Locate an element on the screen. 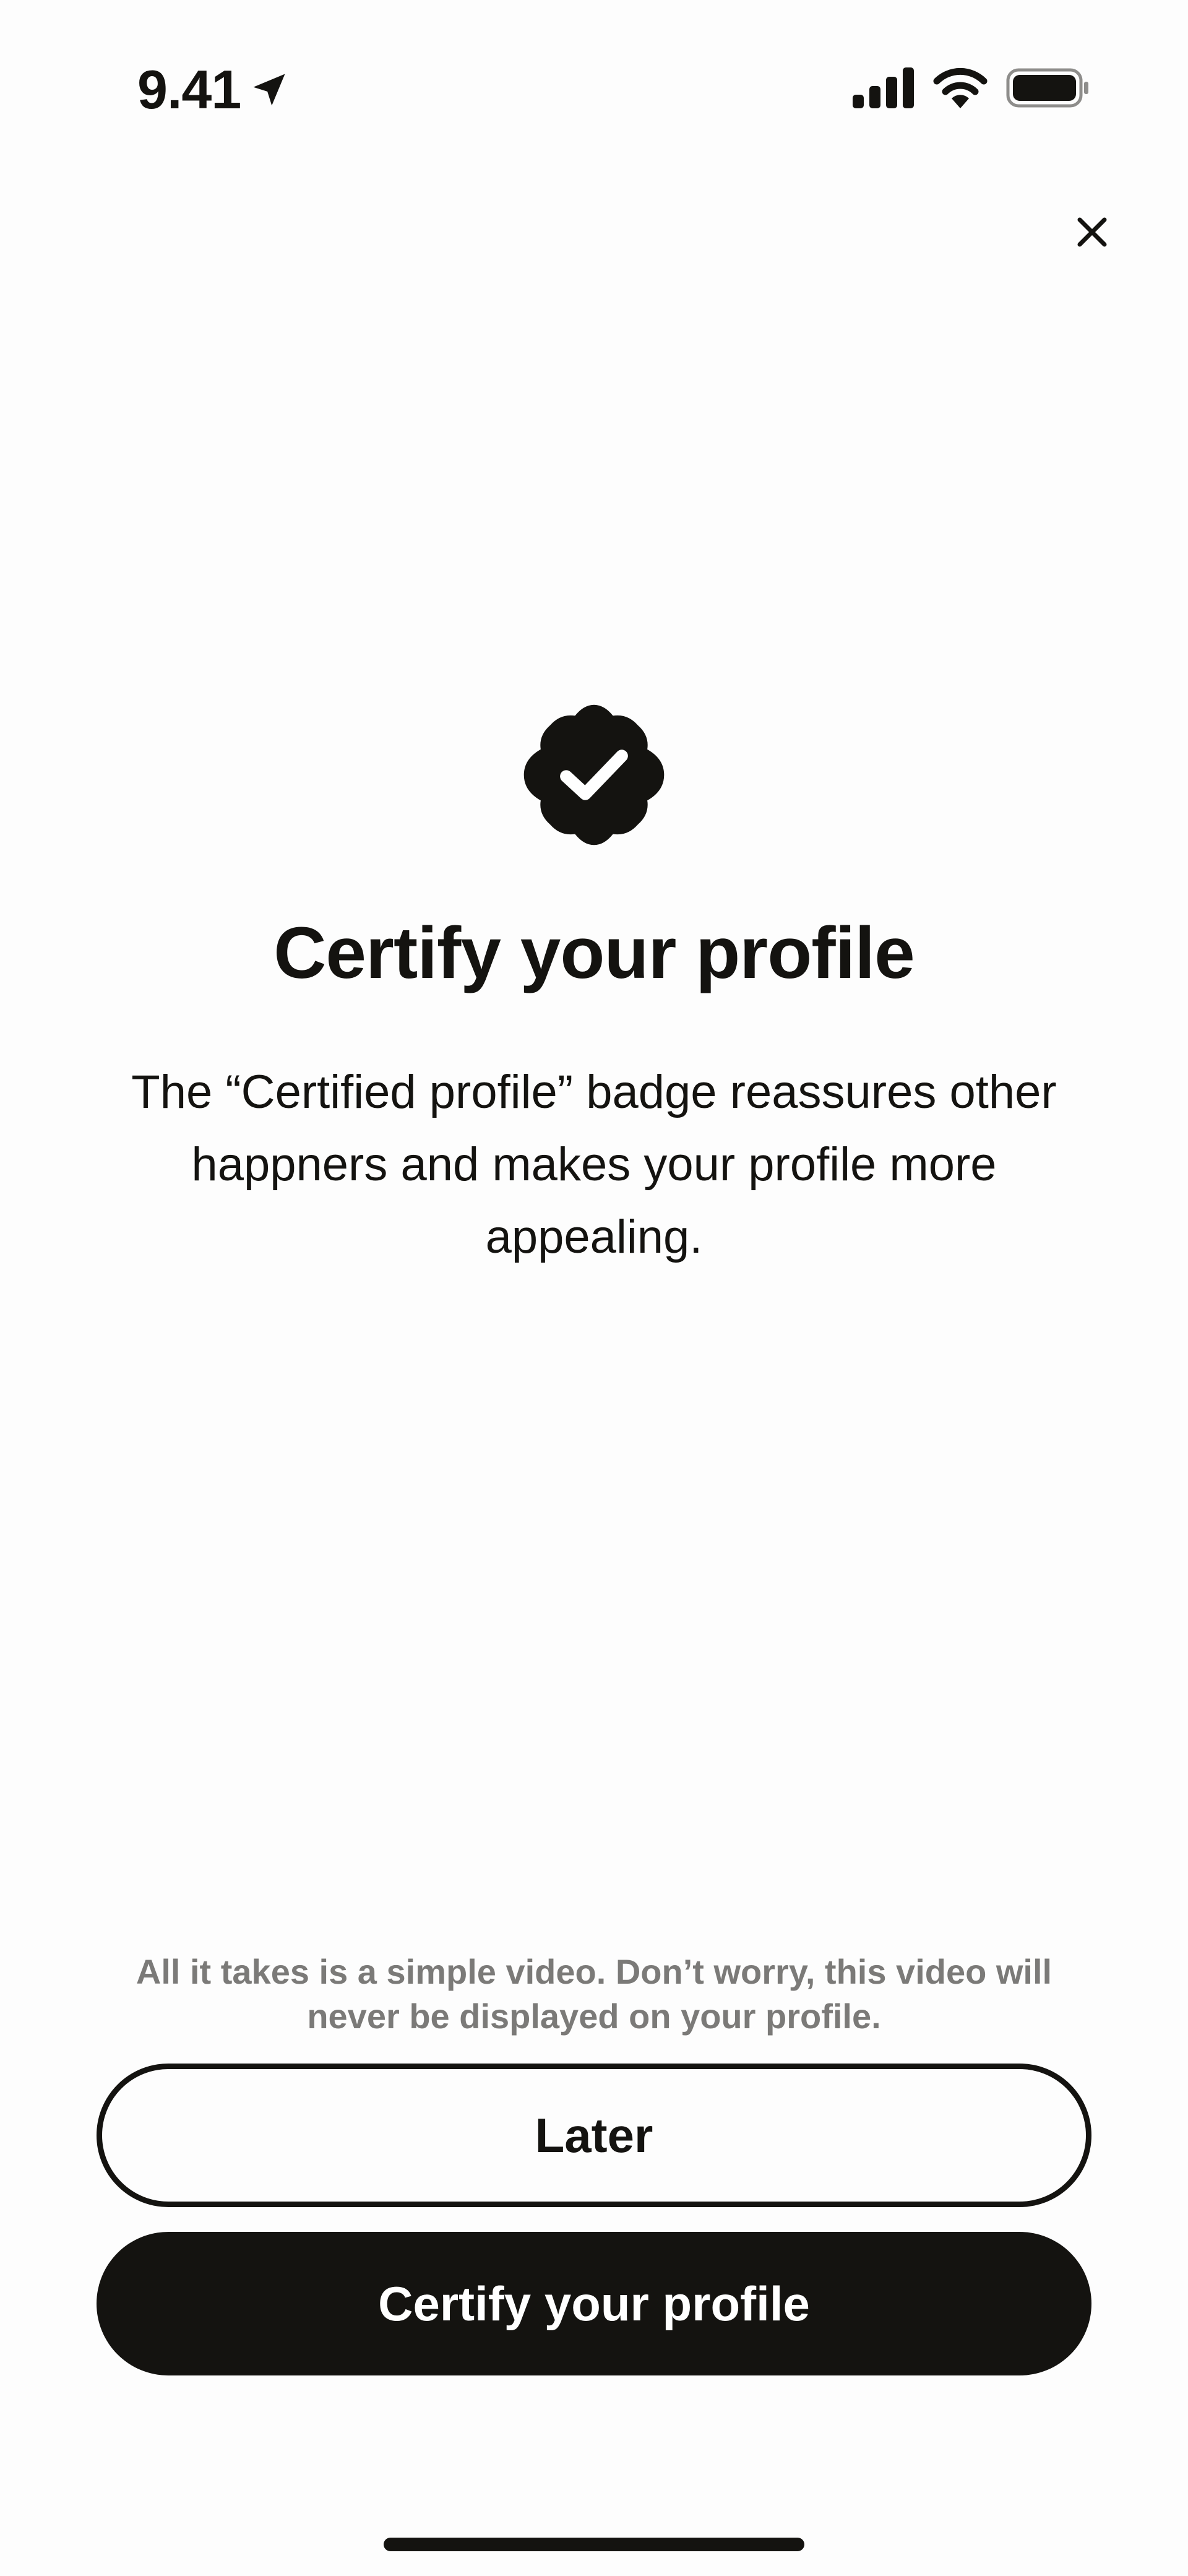 This screenshot has width=1188, height=2576. location-arrow-icon is located at coordinates (269, 90).